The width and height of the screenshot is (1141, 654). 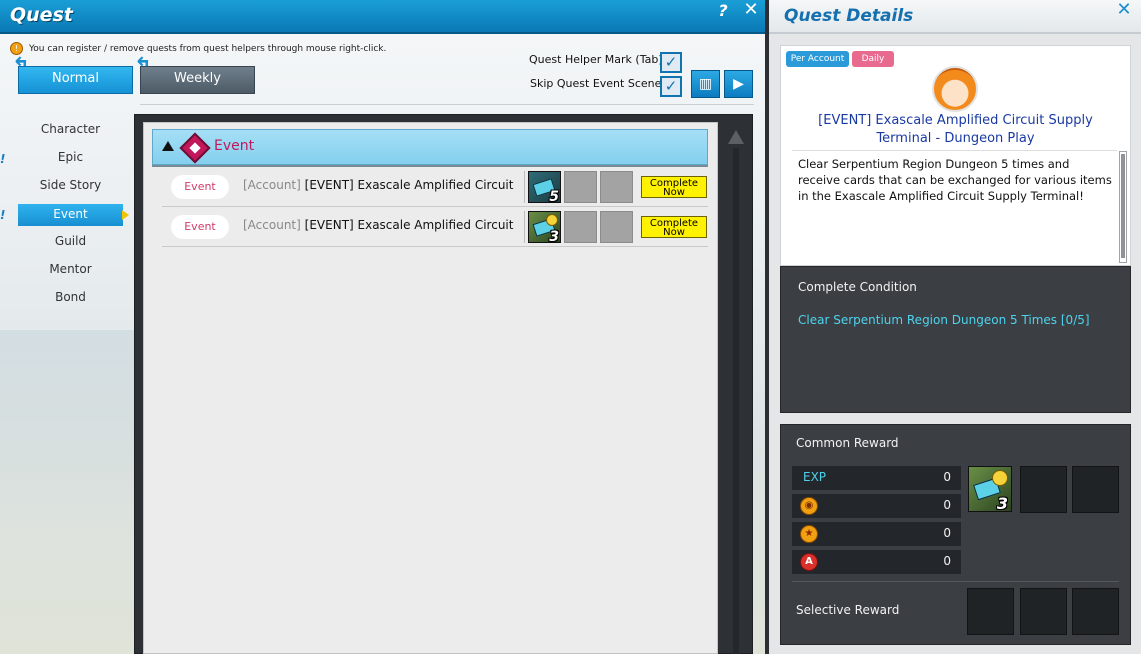 I want to click on reward-count: 5, so click(x=554, y=197).